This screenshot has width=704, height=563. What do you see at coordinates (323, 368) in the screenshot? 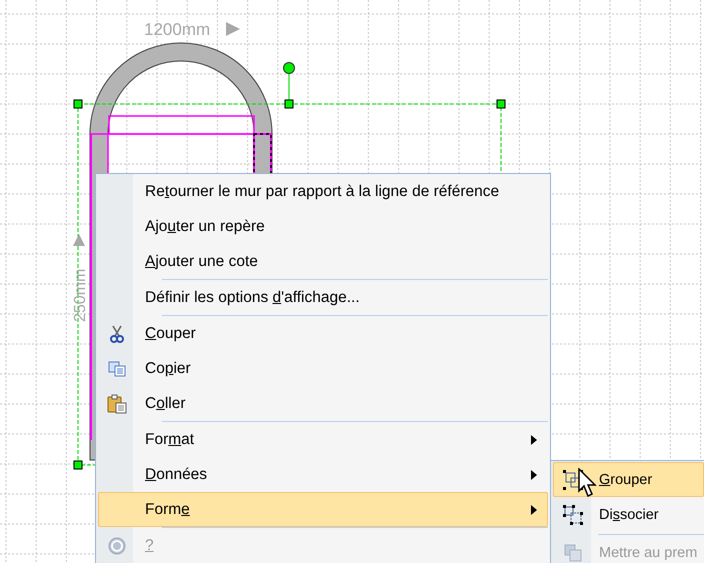
I see `menu-item: Copier` at bounding box center [323, 368].